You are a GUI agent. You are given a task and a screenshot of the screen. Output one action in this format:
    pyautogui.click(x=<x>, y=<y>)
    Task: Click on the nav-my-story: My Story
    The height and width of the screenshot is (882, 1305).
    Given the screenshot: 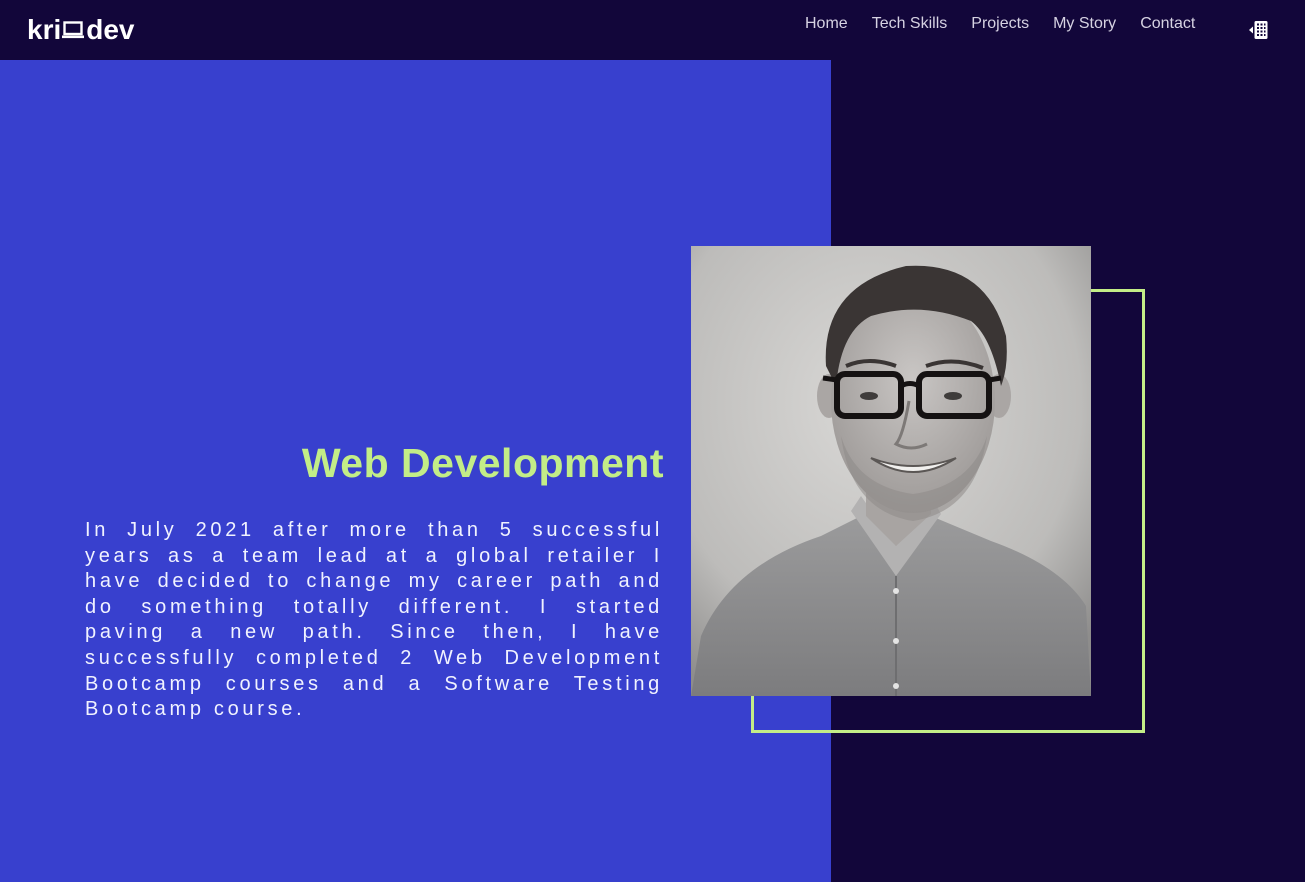 What is the action you would take?
    pyautogui.click(x=1084, y=24)
    